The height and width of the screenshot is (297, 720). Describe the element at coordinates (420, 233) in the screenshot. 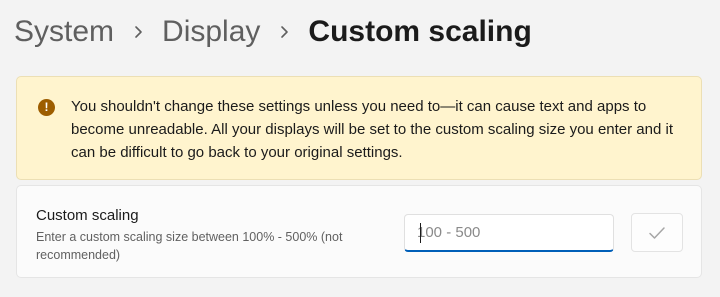

I see `text-caret` at that location.